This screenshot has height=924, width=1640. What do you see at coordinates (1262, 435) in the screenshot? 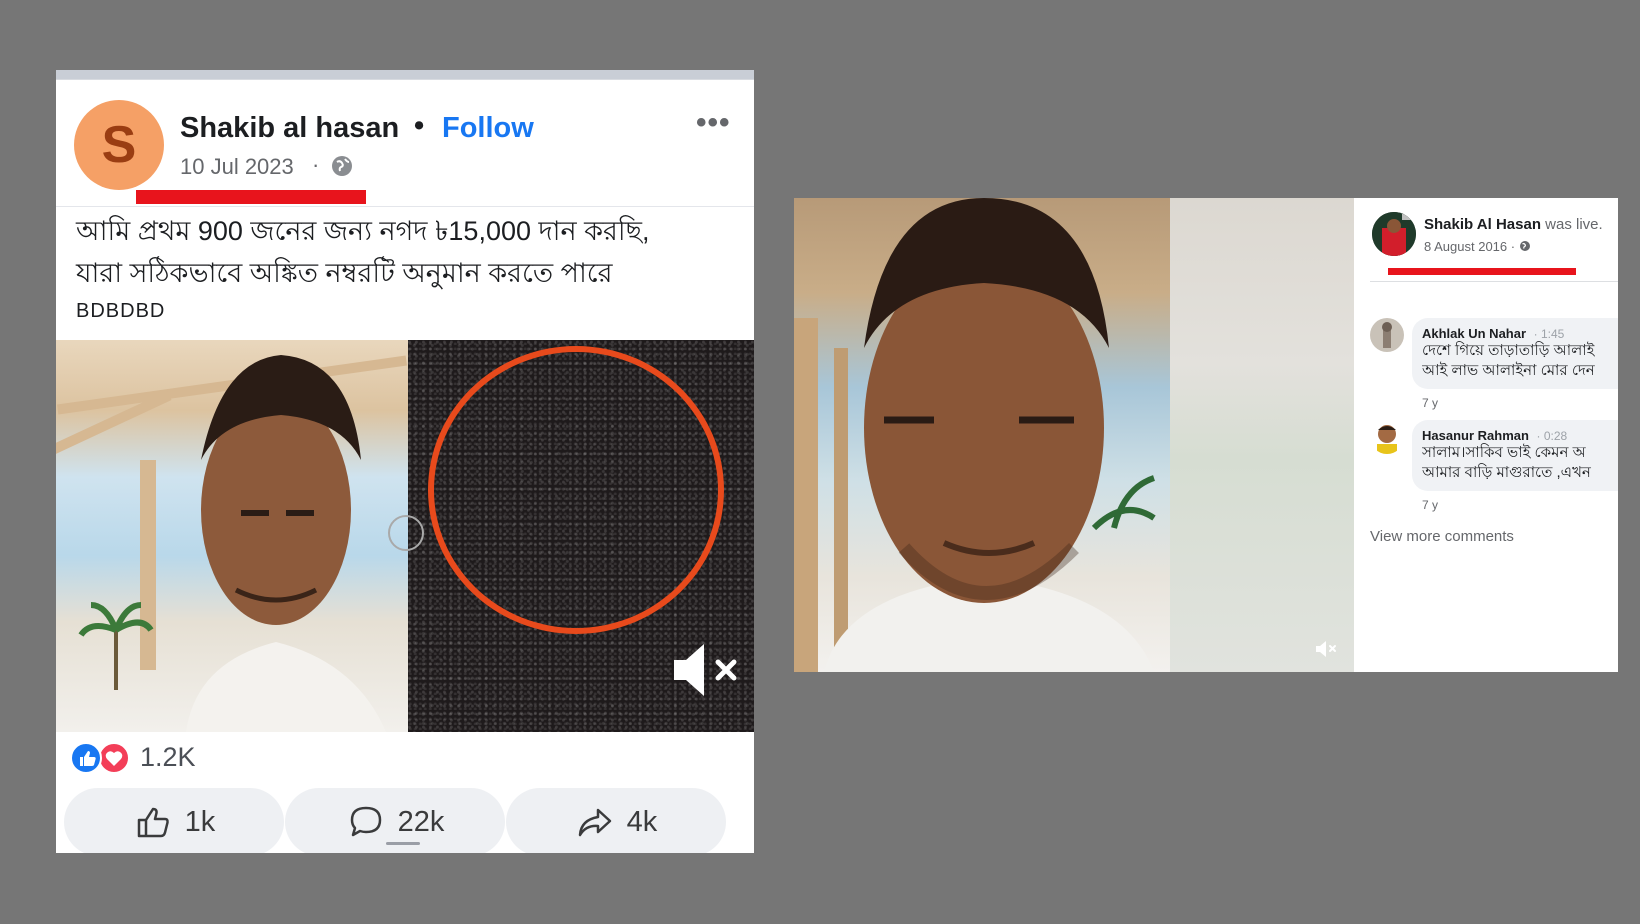
I see `video-blur-panel` at bounding box center [1262, 435].